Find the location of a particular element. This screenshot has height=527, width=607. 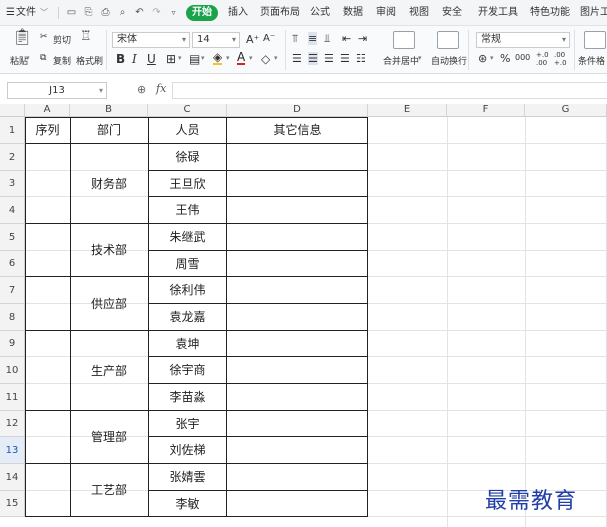

cell-style-icon: ▤ is located at coordinates (194, 59).